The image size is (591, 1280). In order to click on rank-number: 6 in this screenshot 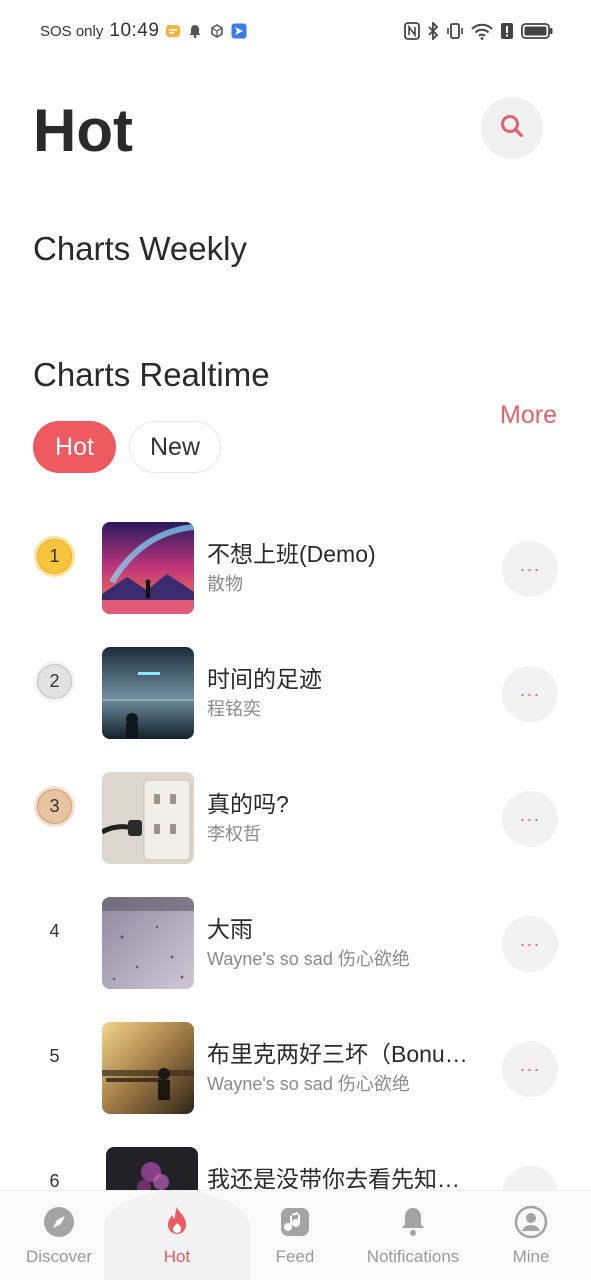, I will do `click(54, 1180)`.